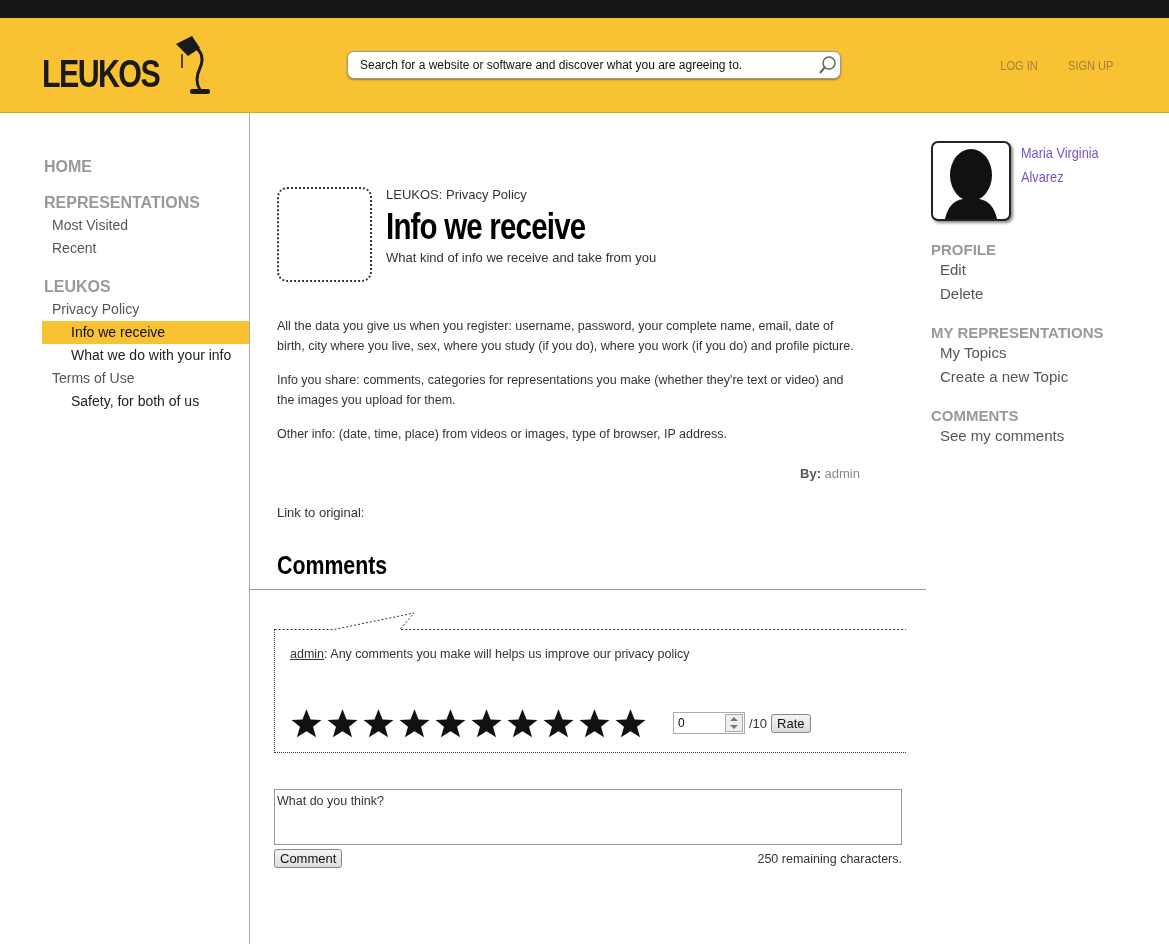 This screenshot has height=944, width=1169. Describe the element at coordinates (758, 723) in the screenshot. I see `rating-max: /10` at that location.